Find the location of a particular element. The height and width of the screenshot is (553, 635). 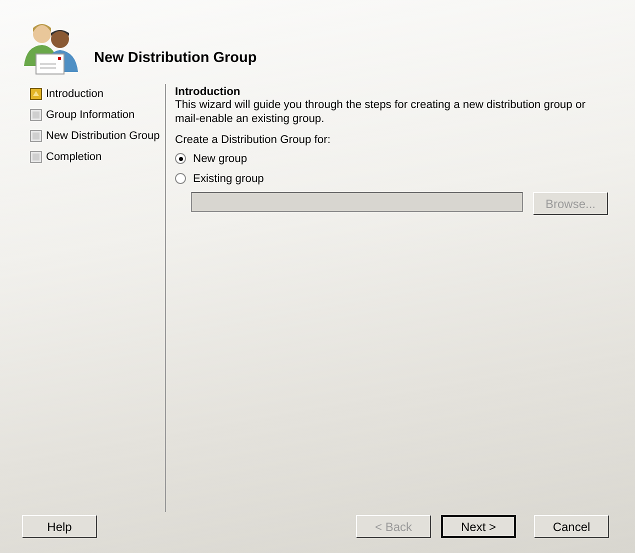

radio-label: New group is located at coordinates (220, 158).